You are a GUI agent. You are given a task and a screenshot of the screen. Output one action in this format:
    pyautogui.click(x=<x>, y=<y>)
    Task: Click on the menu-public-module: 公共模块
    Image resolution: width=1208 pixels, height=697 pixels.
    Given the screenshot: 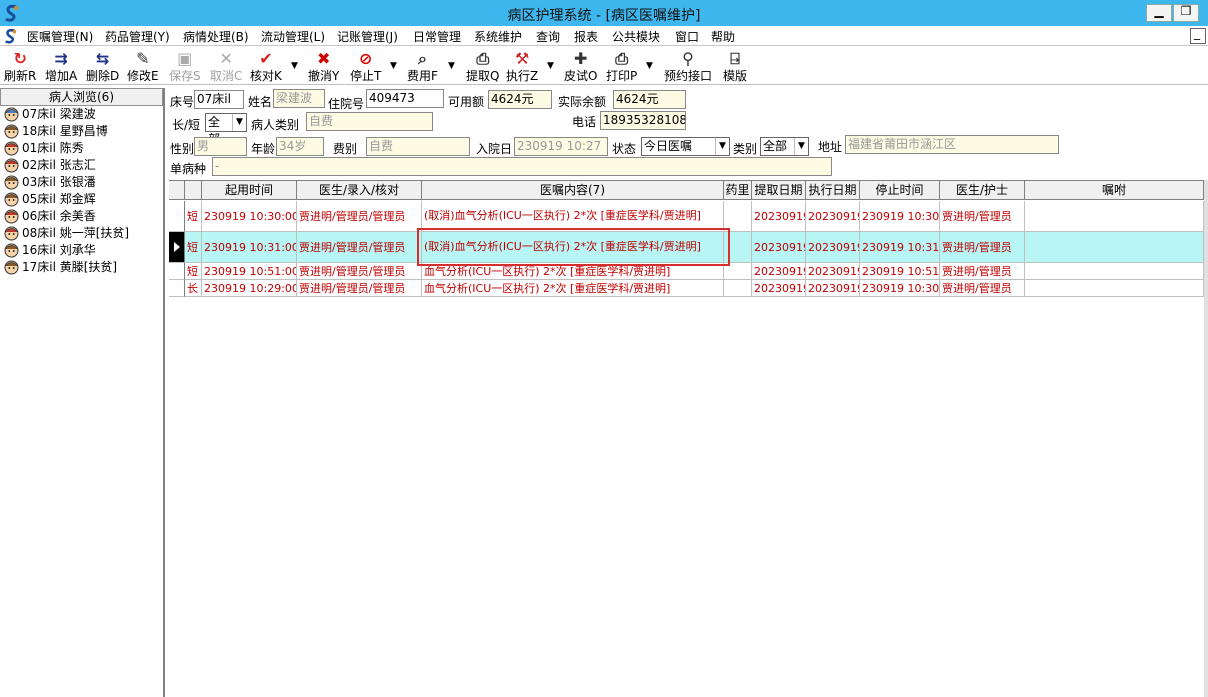 What is the action you would take?
    pyautogui.click(x=636, y=36)
    